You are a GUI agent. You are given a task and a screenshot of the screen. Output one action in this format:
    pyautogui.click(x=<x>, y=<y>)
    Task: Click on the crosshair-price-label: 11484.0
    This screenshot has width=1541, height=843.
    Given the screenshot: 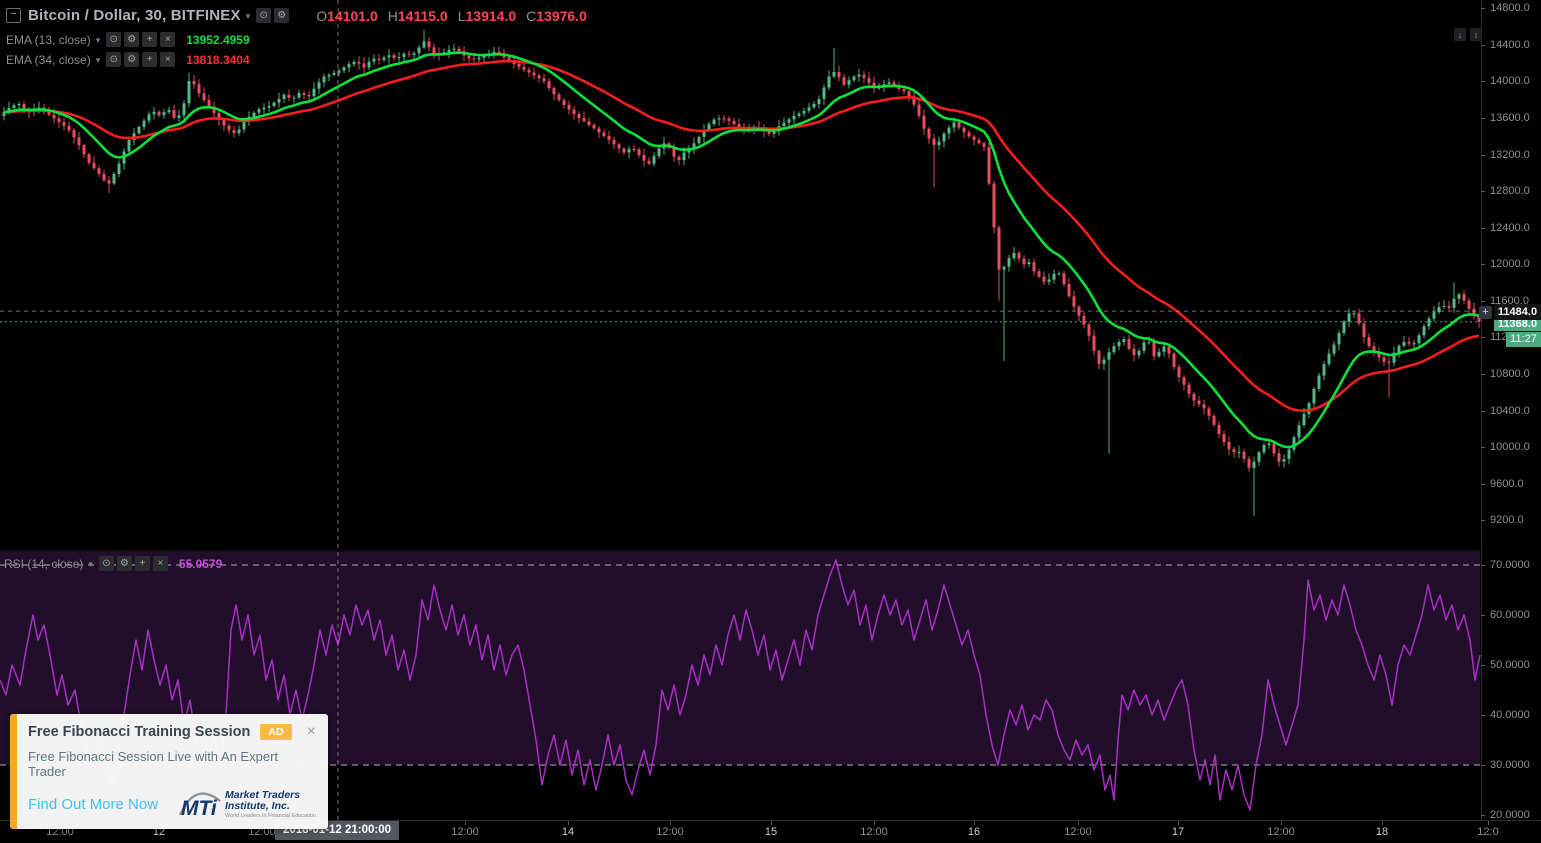 What is the action you would take?
    pyautogui.click(x=1517, y=312)
    